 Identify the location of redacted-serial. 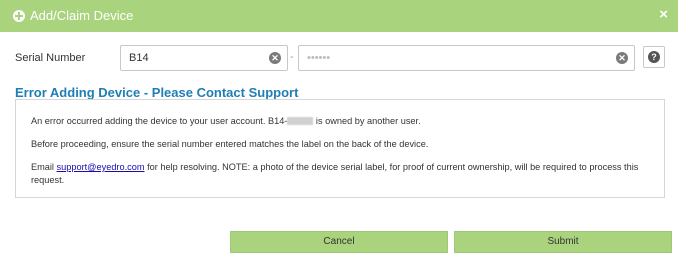
(300, 121).